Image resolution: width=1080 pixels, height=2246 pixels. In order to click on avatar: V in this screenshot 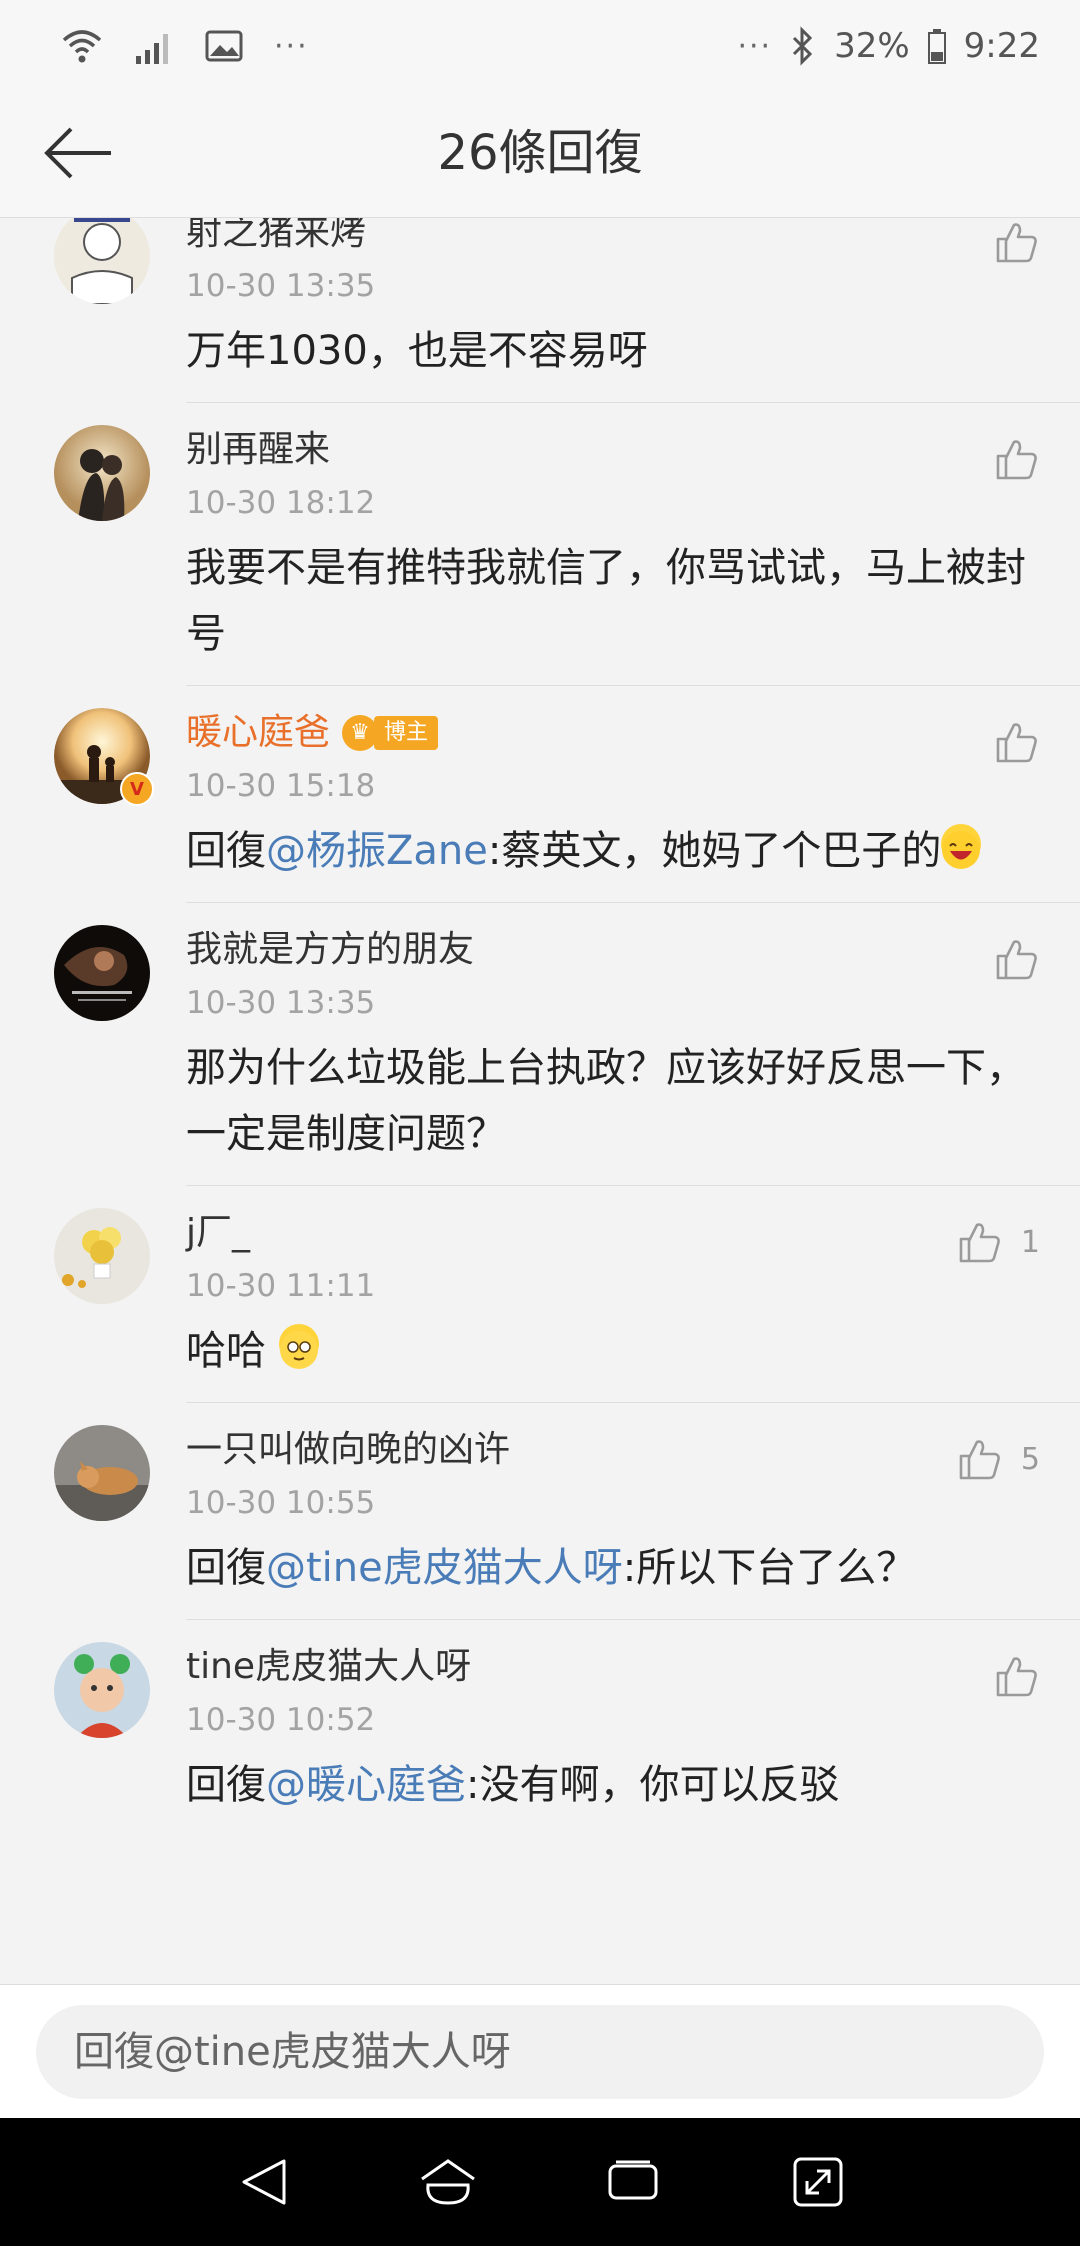, I will do `click(104, 757)`.